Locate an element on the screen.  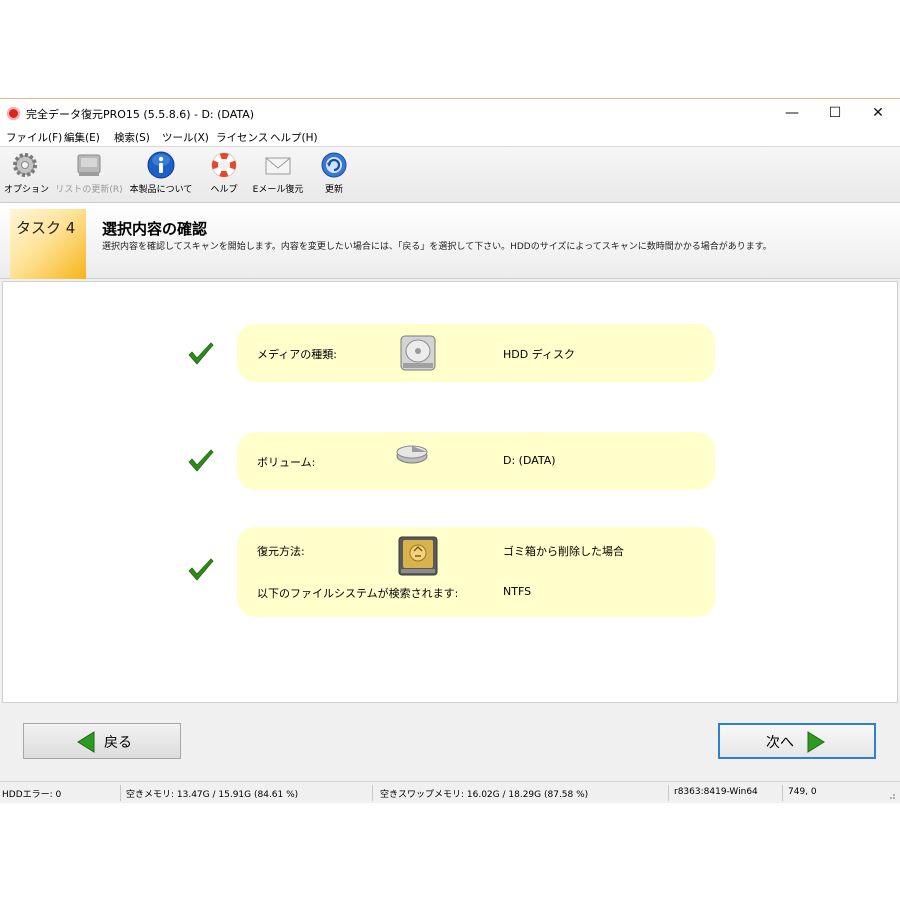
close-button: ✕ is located at coordinates (878, 113).